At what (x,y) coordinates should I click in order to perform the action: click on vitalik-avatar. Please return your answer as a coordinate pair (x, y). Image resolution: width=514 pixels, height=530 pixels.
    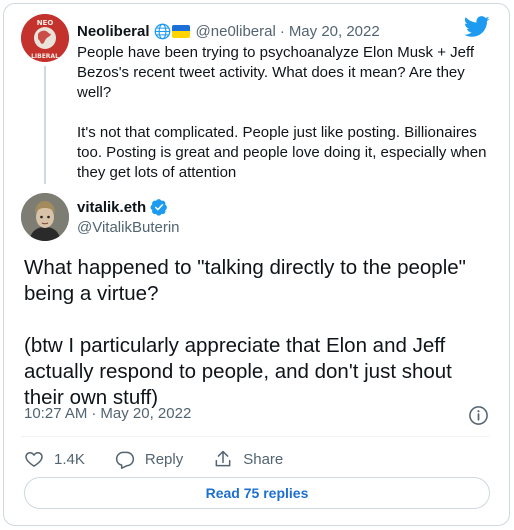
    Looking at the image, I should click on (45, 217).